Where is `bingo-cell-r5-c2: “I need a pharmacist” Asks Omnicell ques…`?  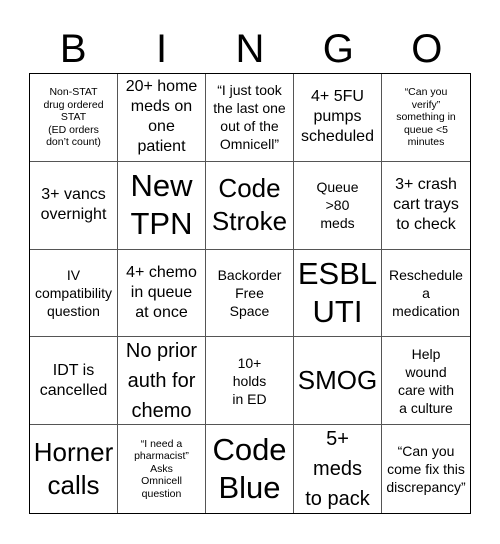 bingo-cell-r5-c2: “I need a pharmacist” Asks Omnicell ques… is located at coordinates (162, 469).